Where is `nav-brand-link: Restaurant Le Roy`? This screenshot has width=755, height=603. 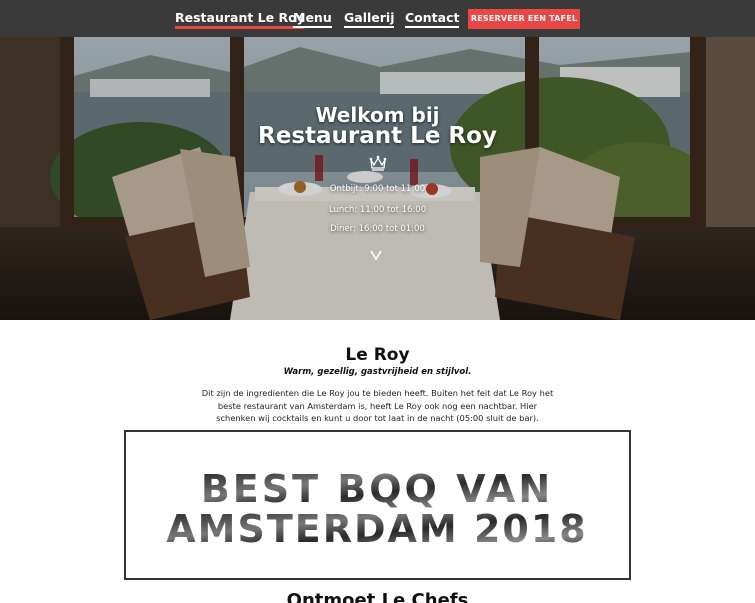 nav-brand-link: Restaurant Le Roy is located at coordinates (240, 19).